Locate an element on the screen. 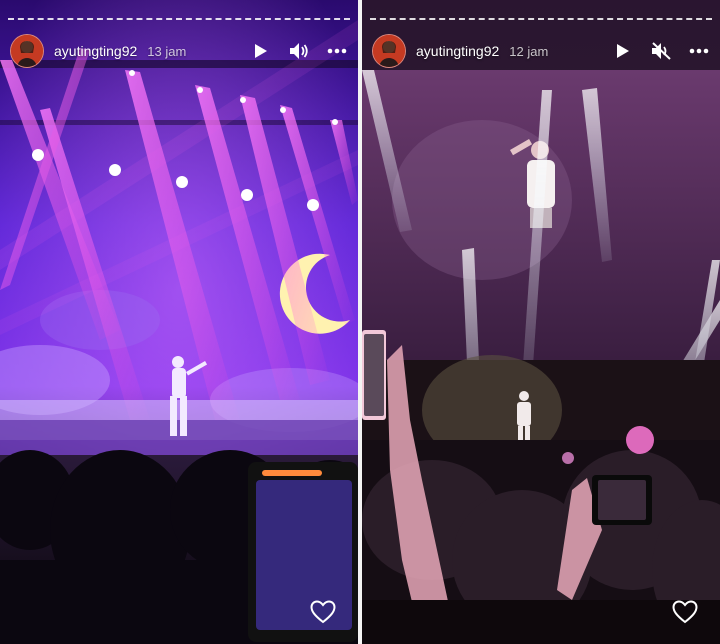 The image size is (720, 644). post-time: 12 jam is located at coordinates (529, 51).